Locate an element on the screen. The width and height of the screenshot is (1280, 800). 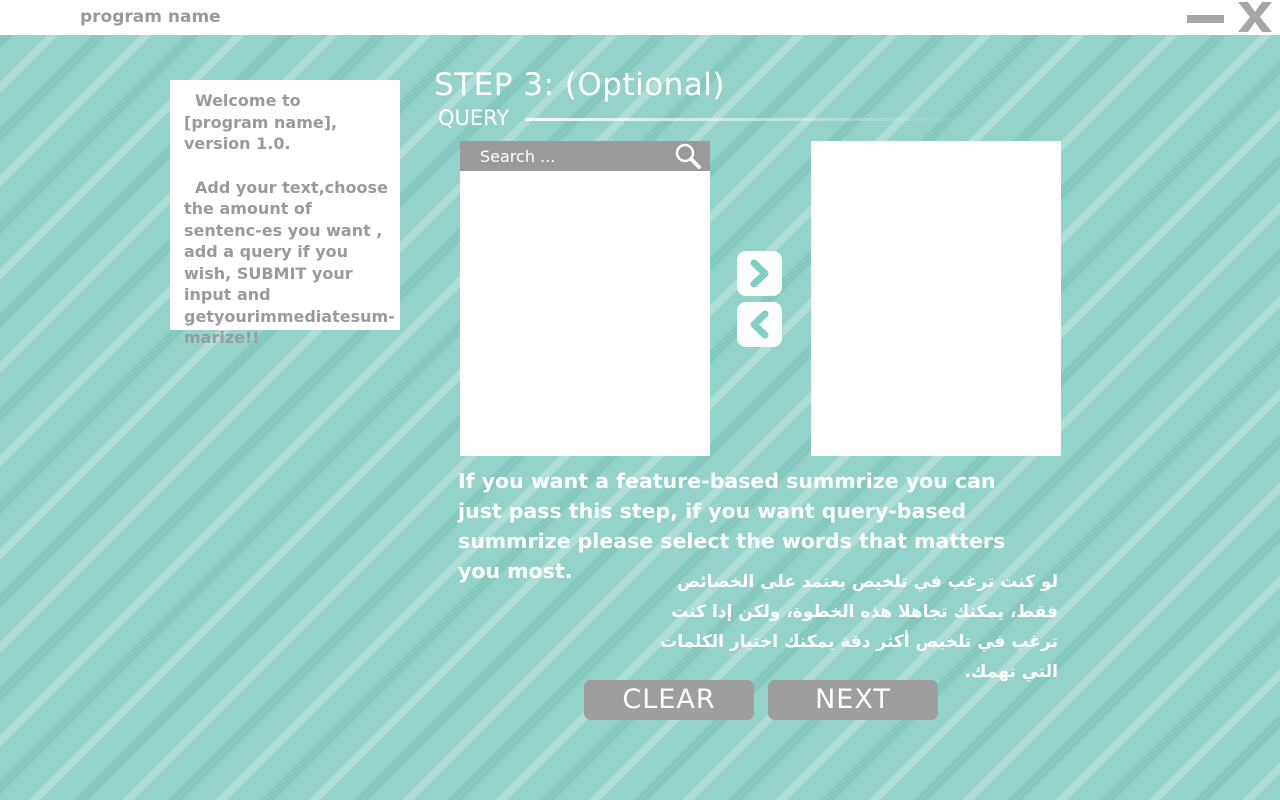
add-selected-button is located at coordinates (759, 273).